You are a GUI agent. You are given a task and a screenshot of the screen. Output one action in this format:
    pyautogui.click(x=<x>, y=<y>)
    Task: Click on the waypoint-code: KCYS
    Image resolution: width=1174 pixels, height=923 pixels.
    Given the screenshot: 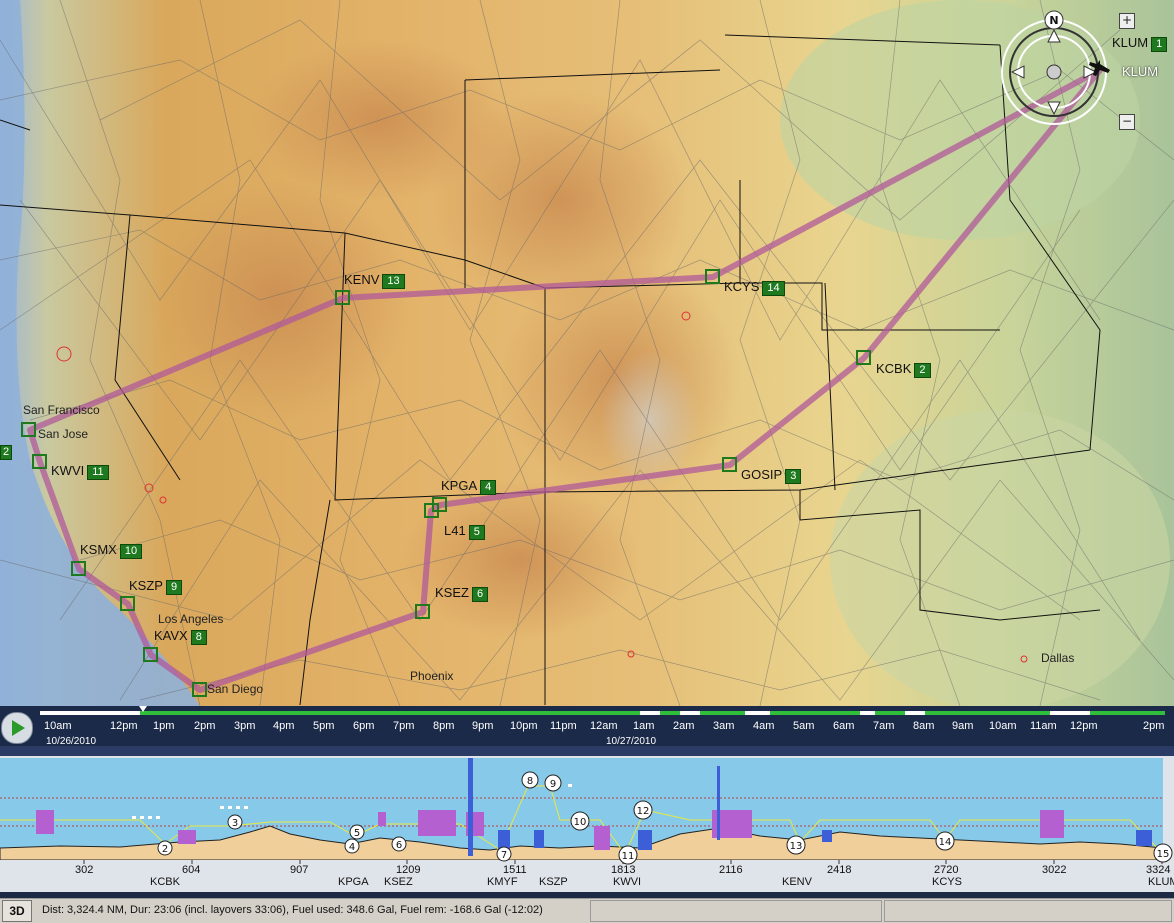 What is the action you would take?
    pyautogui.click(x=742, y=286)
    